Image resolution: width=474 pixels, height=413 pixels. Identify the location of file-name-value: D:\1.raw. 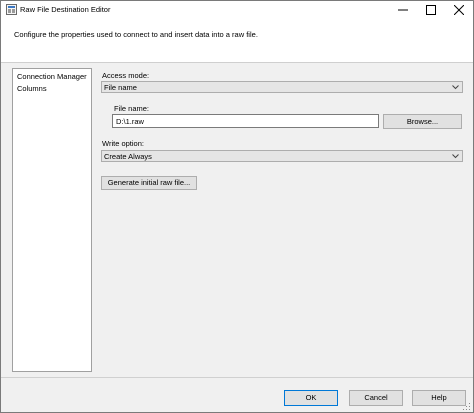
(130, 121).